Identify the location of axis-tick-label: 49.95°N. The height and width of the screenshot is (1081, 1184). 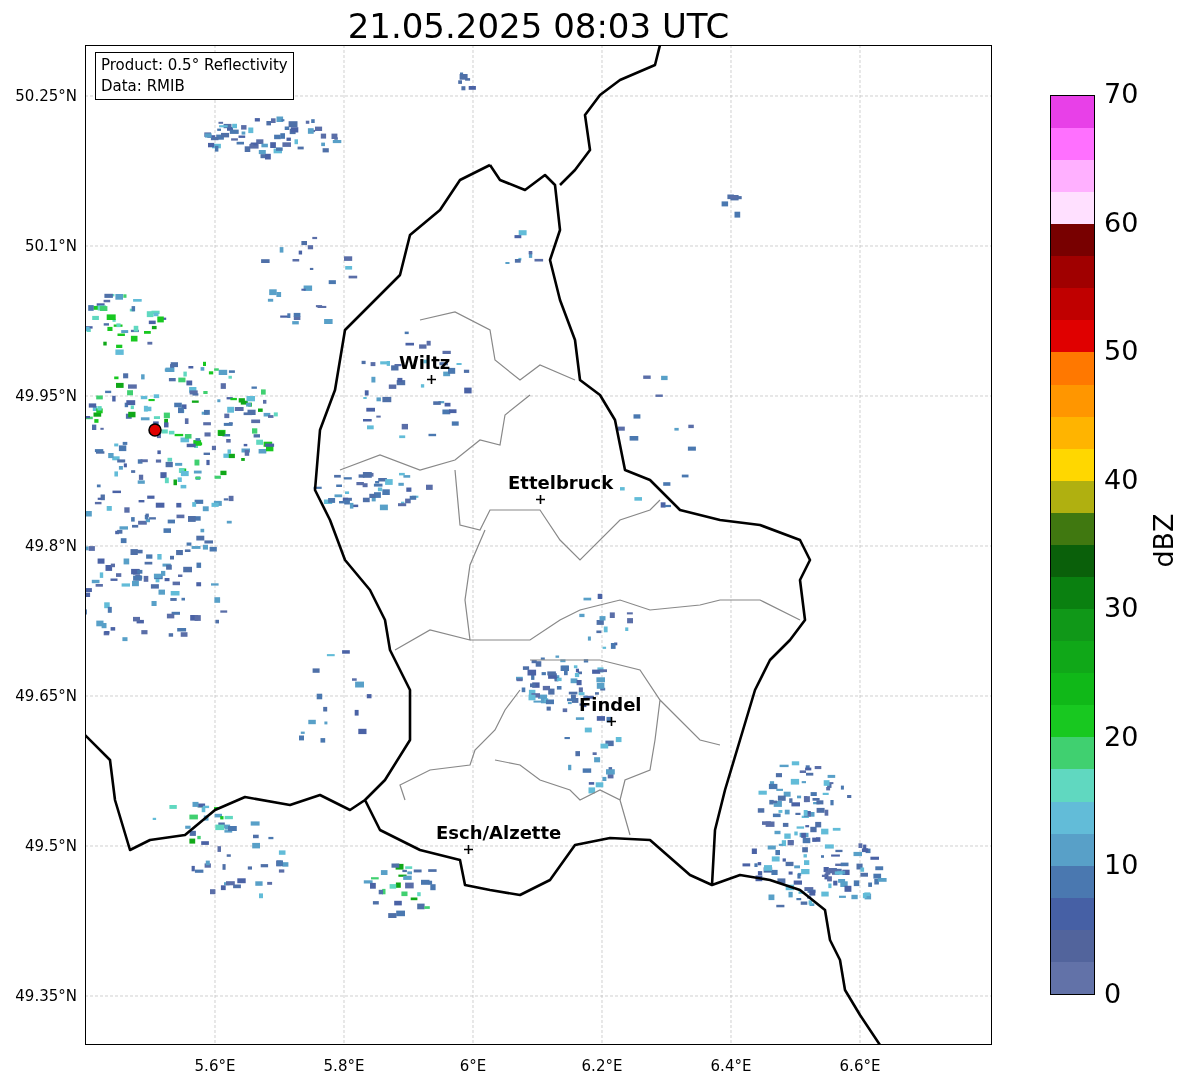
(46, 396).